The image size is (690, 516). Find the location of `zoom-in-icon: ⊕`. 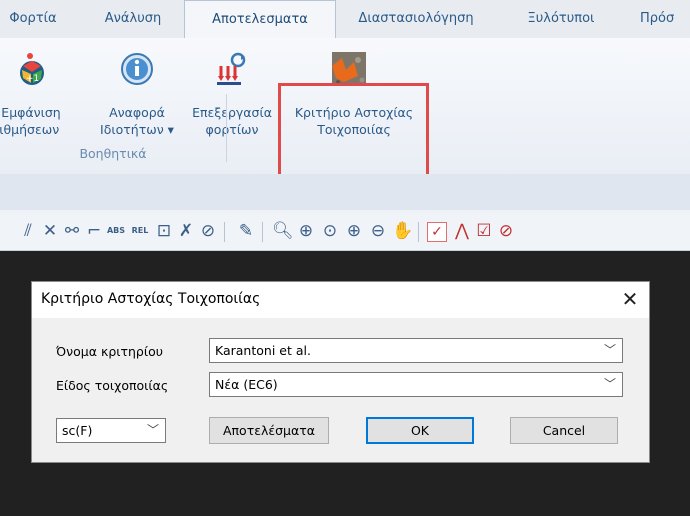

zoom-in-icon: ⊕ is located at coordinates (354, 231).